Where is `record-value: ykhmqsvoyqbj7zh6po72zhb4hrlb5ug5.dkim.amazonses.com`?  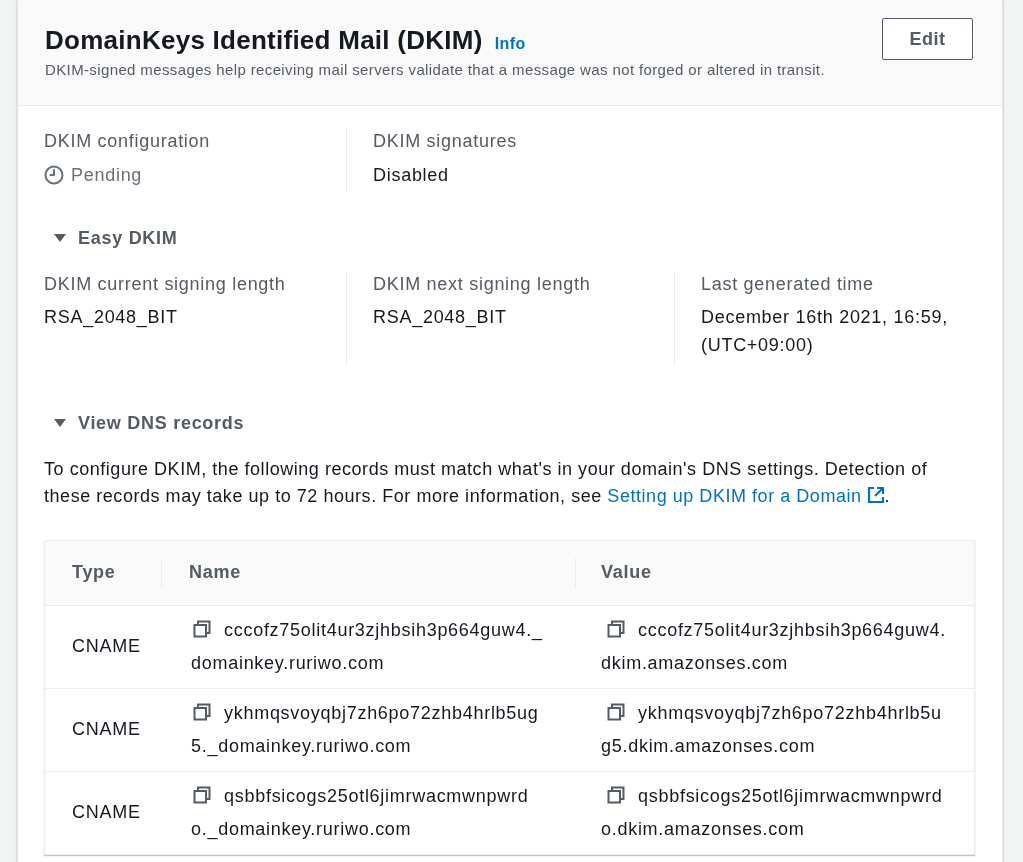 record-value: ykhmqsvoyqbj7zh6po72zhb4hrlb5ug5.dkim.amazonses.com is located at coordinates (771, 729).